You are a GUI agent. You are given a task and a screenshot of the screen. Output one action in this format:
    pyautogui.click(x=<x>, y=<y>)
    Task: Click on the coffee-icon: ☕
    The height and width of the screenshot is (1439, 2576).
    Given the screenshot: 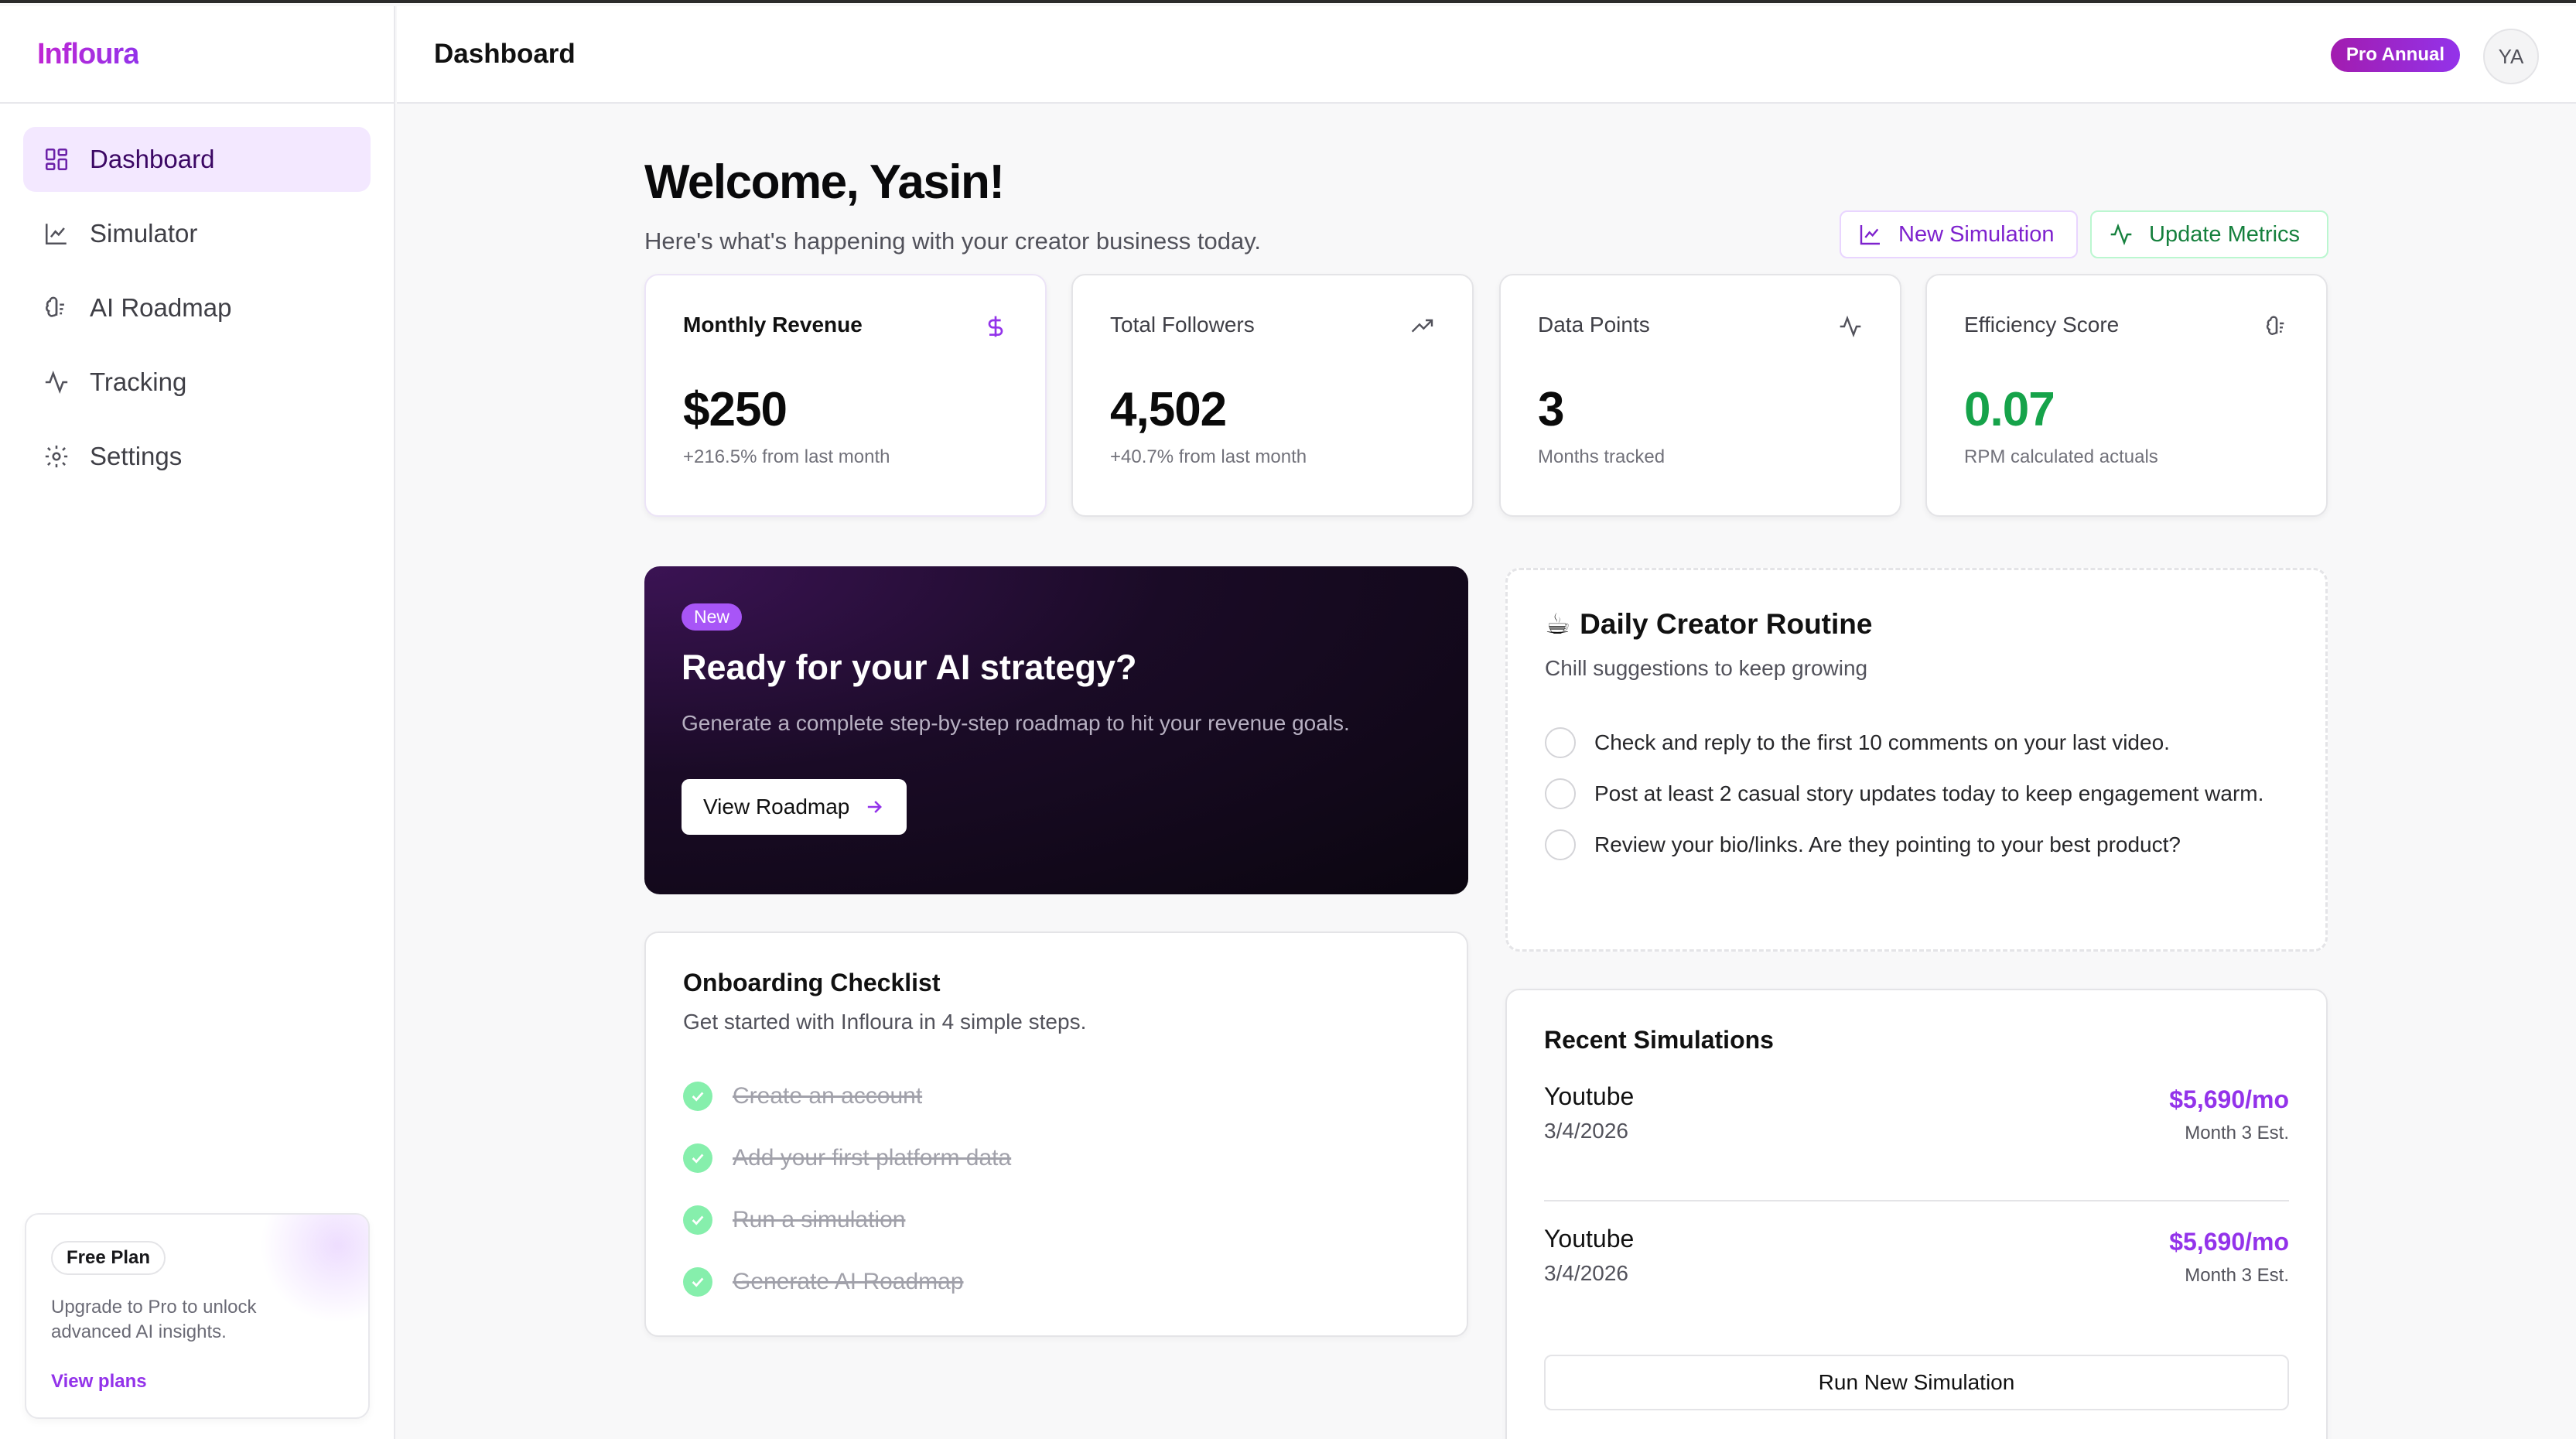 What is the action you would take?
    pyautogui.click(x=1558, y=624)
    